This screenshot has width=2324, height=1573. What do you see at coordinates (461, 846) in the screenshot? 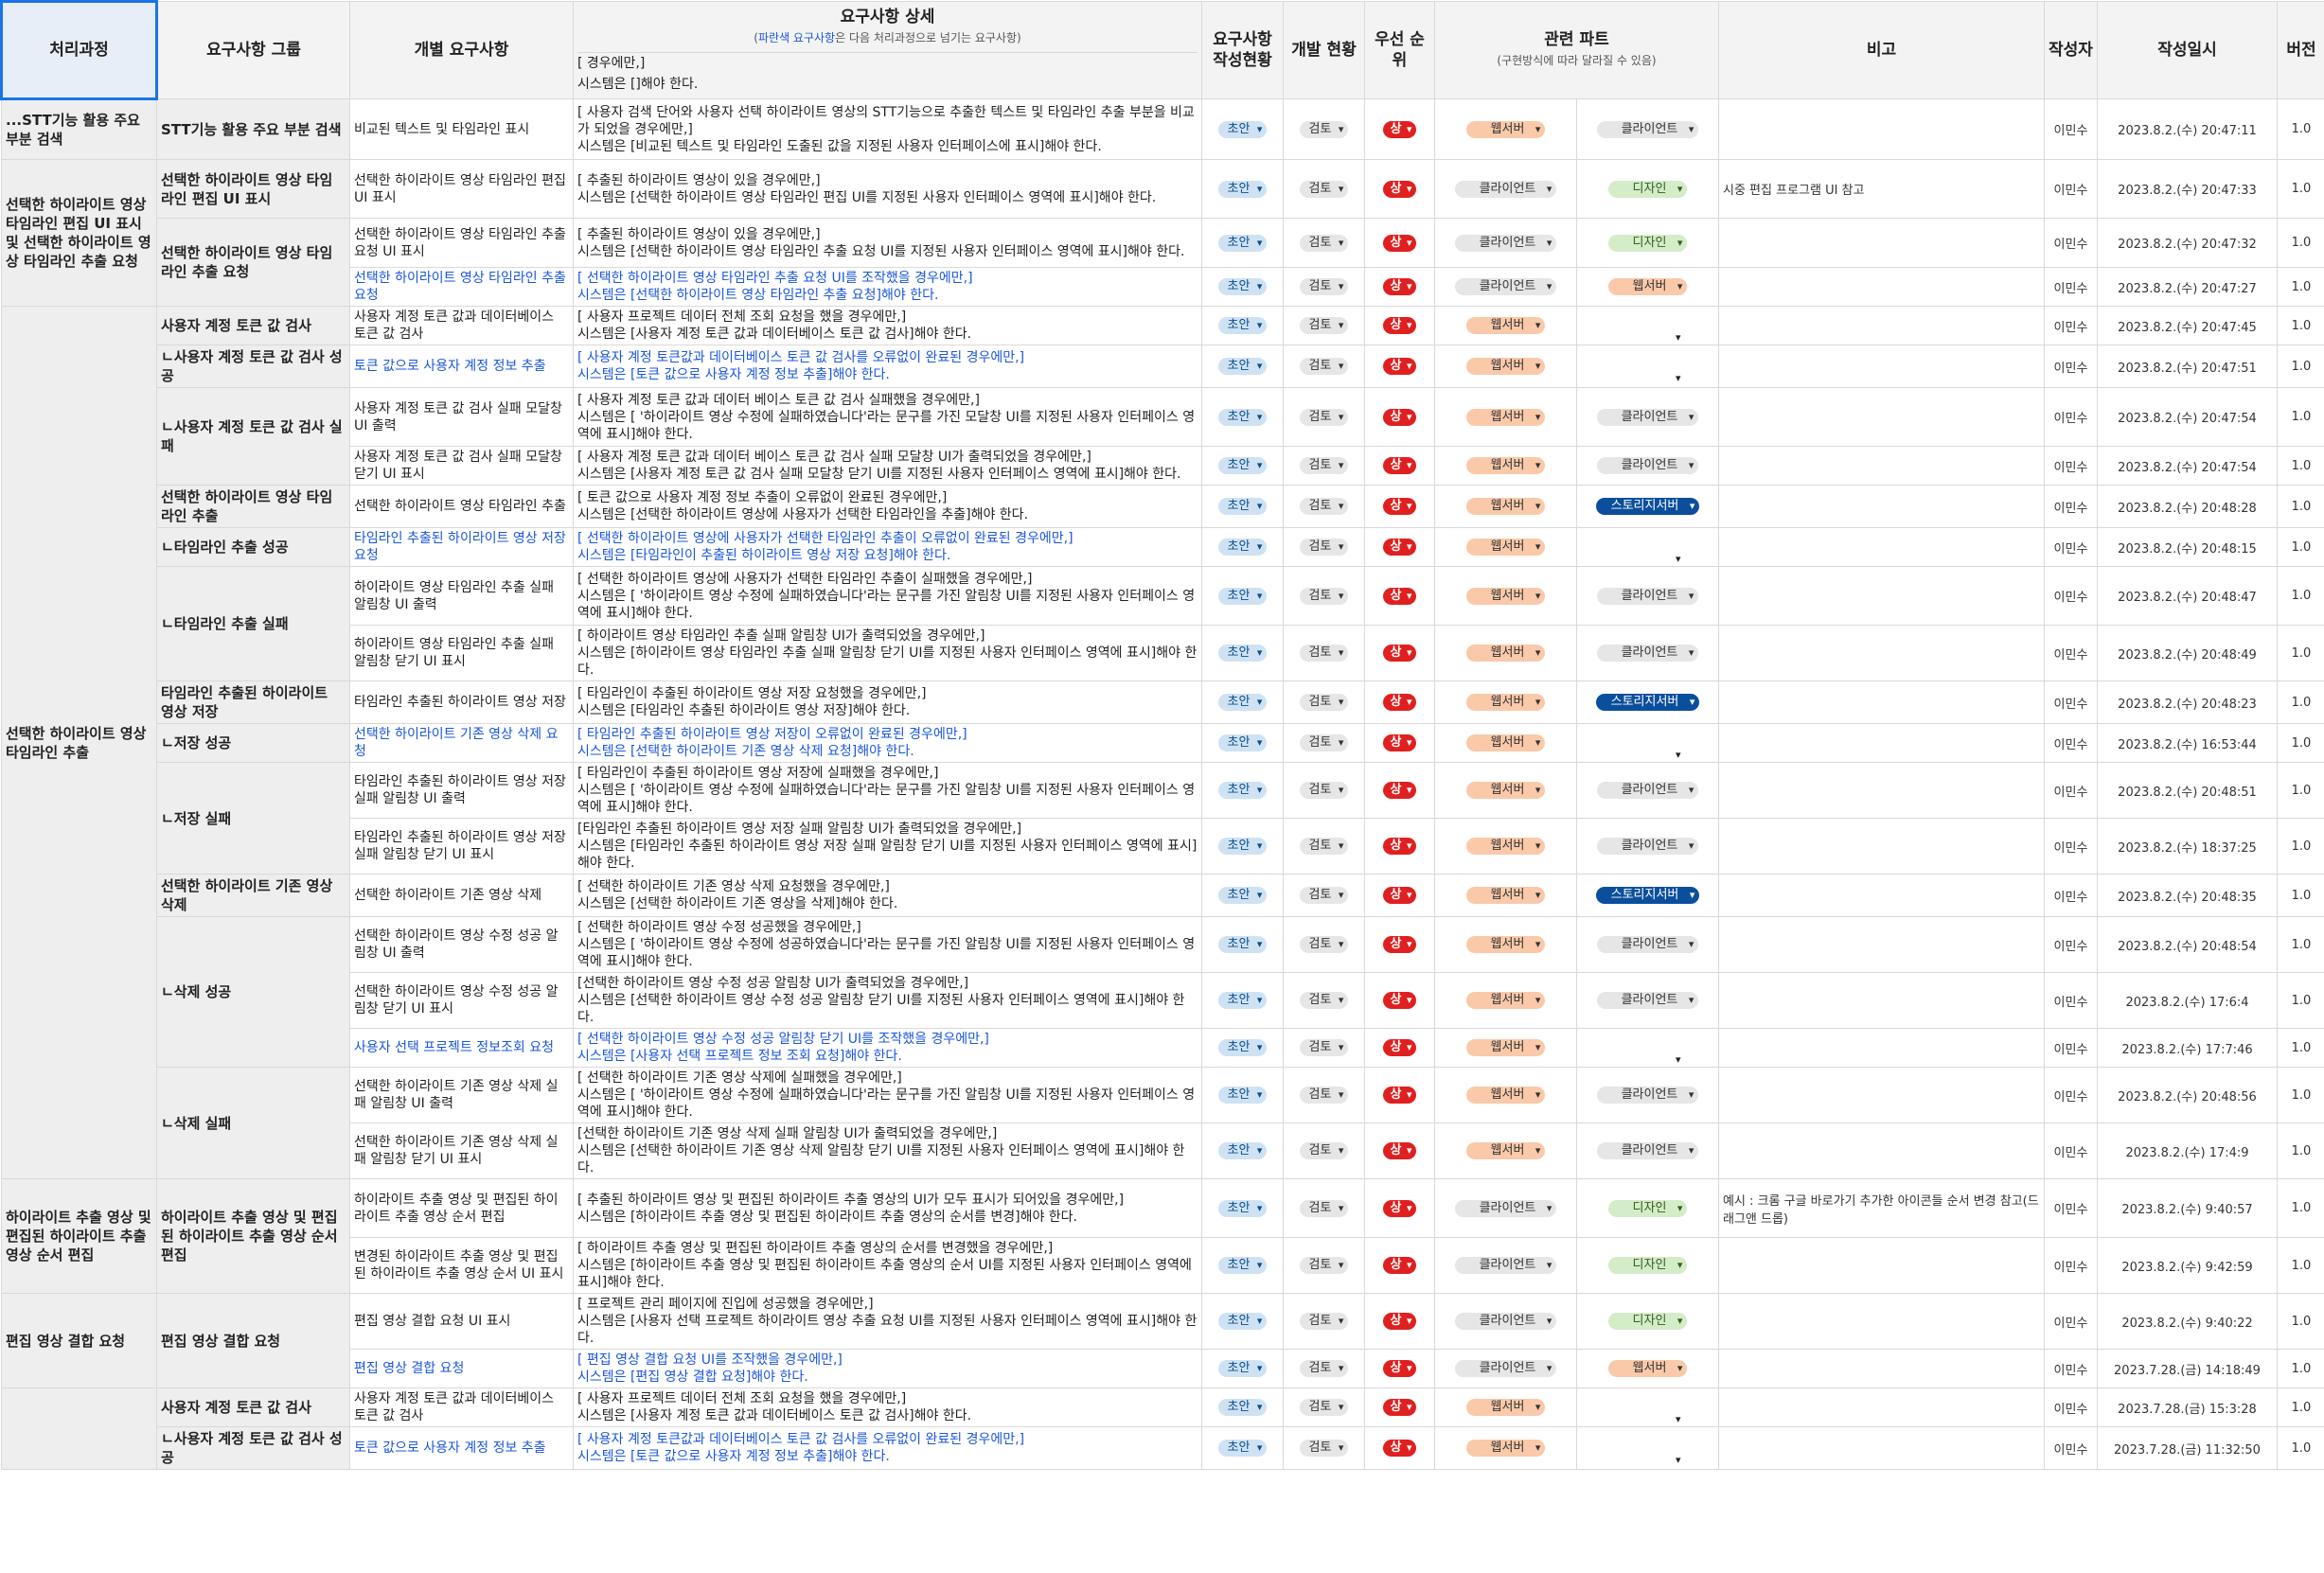
I see `individual-cell: 타임라인 추출된 하이라이트 영상 저장 실패 알림창 닫기 UI 표시` at bounding box center [461, 846].